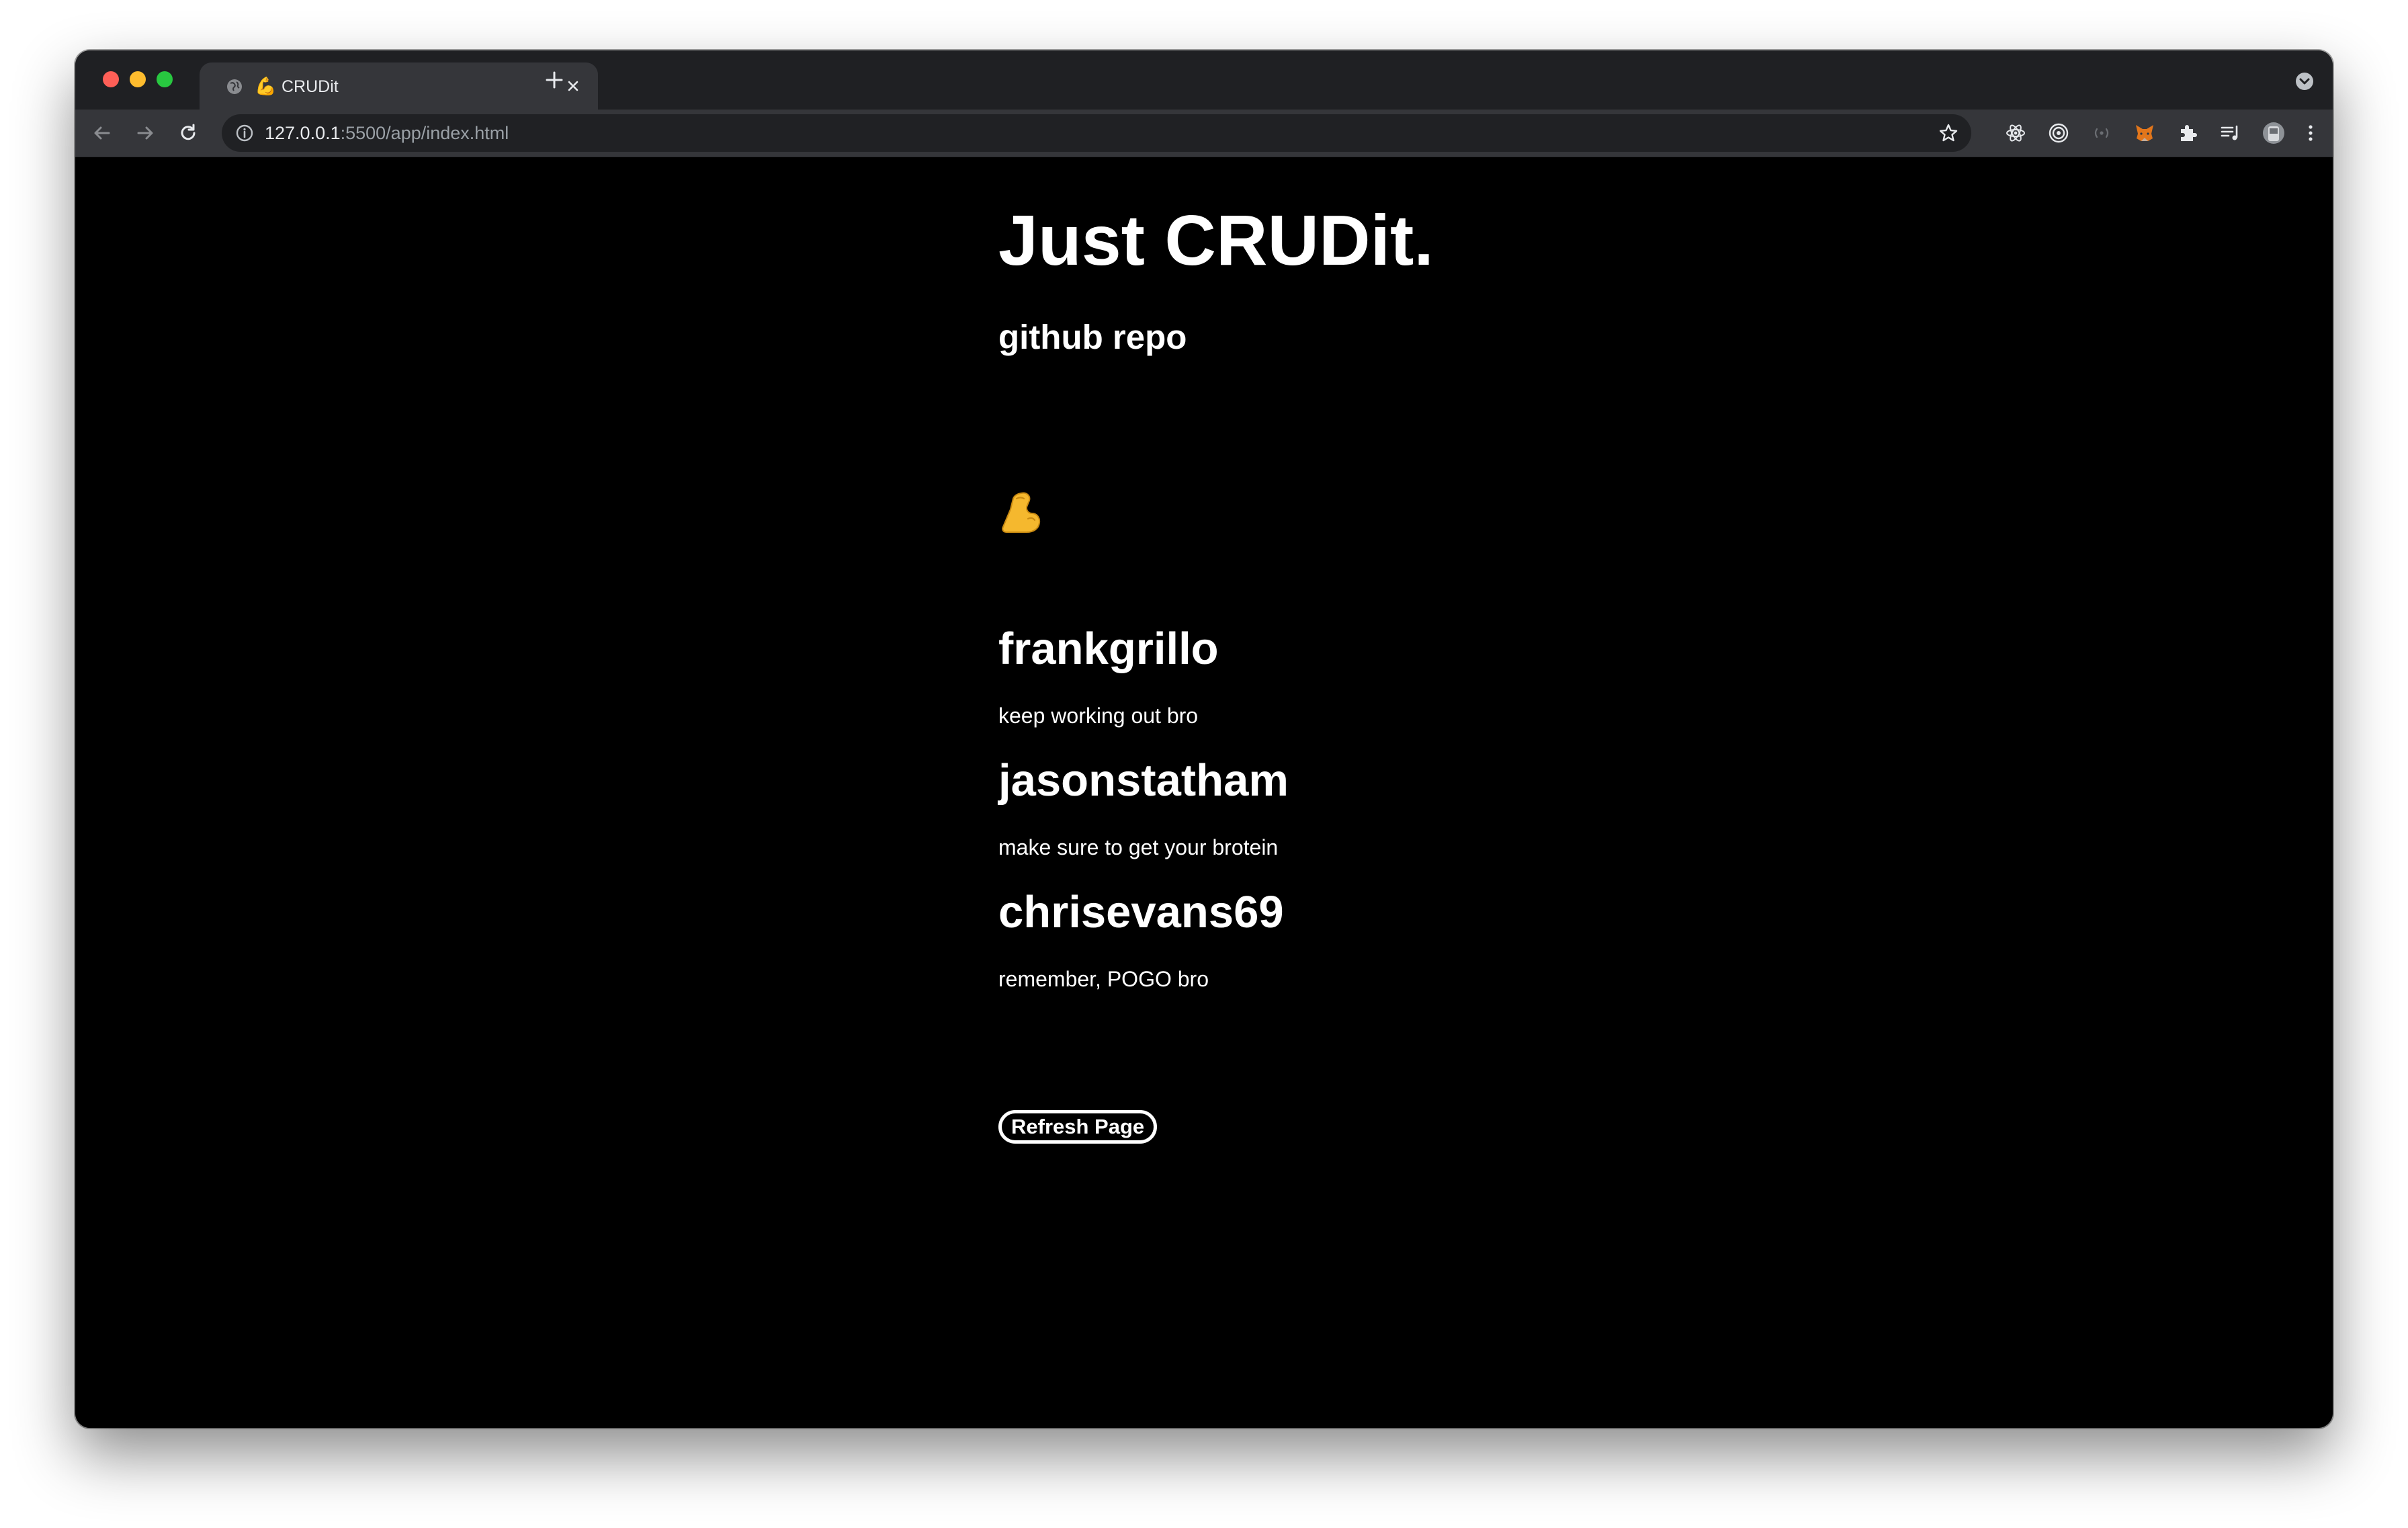  What do you see at coordinates (266, 86) in the screenshot?
I see `tab-favicon: 💪` at bounding box center [266, 86].